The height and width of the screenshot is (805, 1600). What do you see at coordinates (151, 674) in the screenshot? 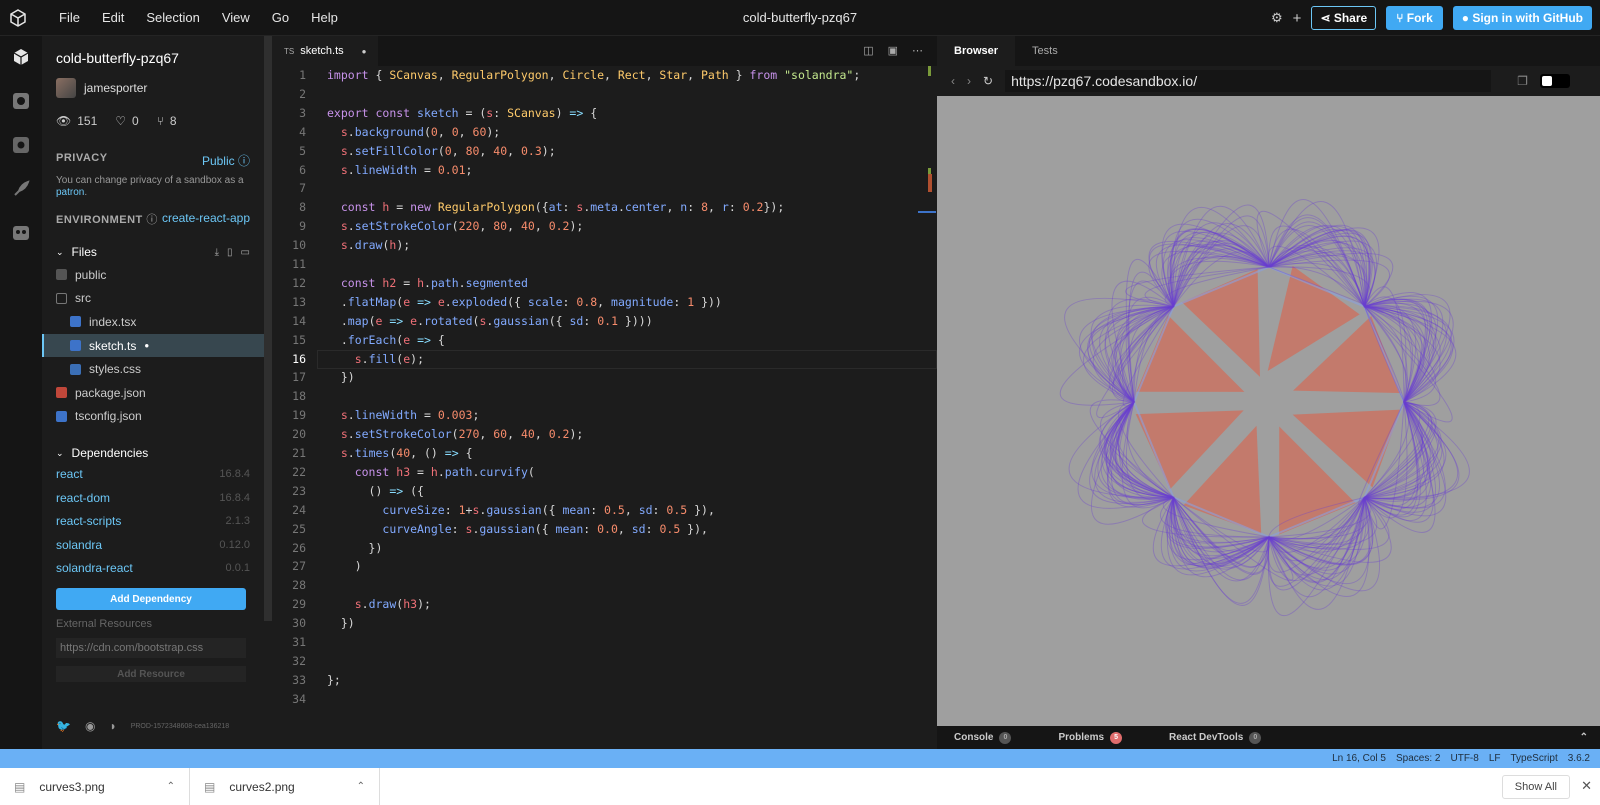
I see `add-resource-button: Add Resource` at bounding box center [151, 674].